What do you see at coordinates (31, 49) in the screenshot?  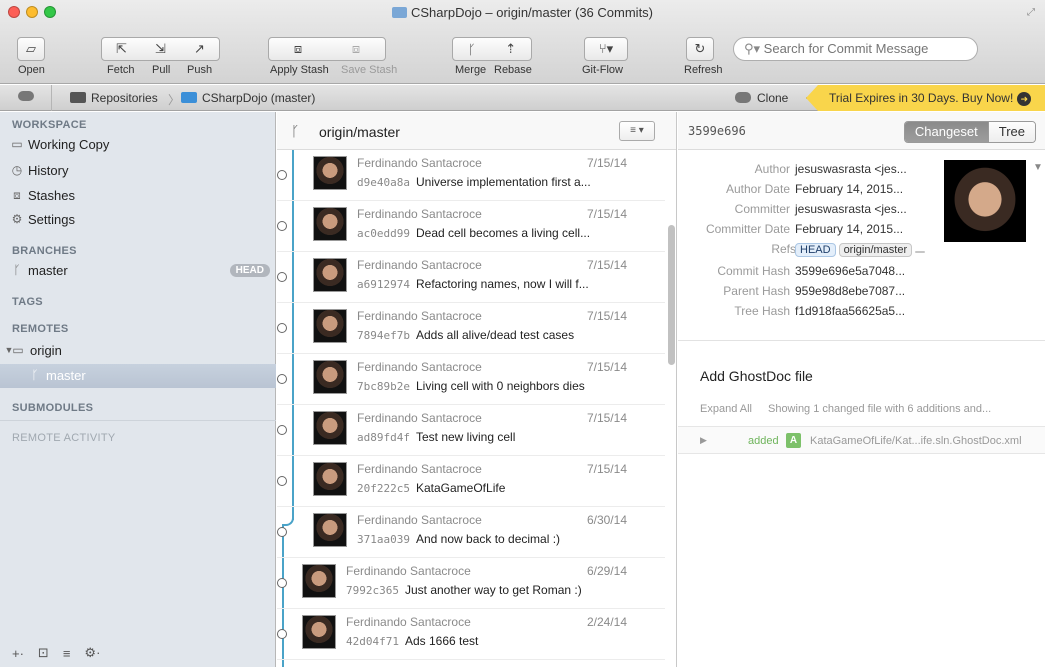 I see `open-button: ▱` at bounding box center [31, 49].